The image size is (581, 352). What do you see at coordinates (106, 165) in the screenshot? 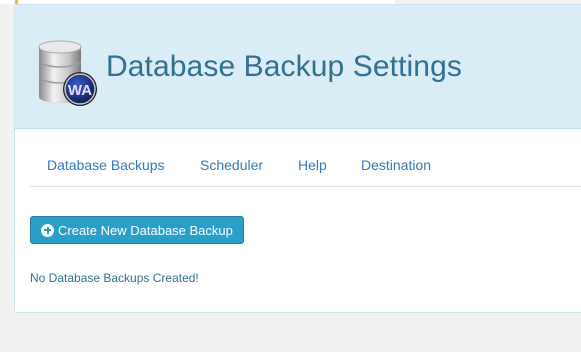
I see `tab-database-backups: Database Backups` at bounding box center [106, 165].